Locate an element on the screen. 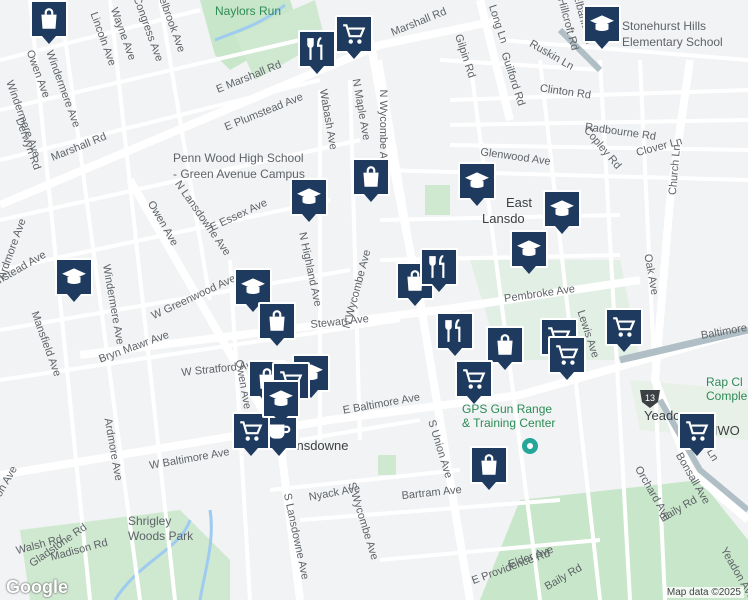  place-label: Penn Wood High School is located at coordinates (238, 158).